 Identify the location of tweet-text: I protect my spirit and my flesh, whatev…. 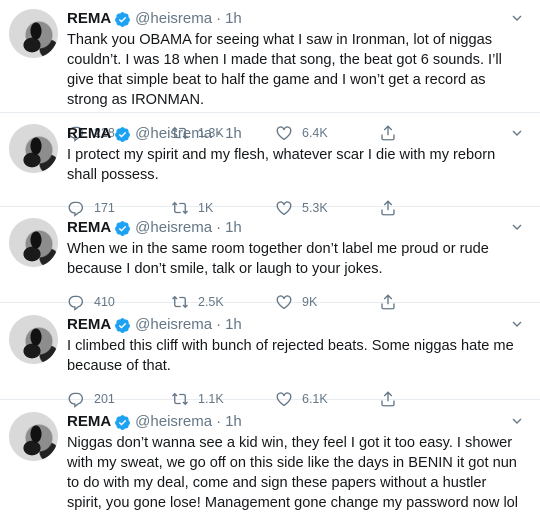
(281, 165).